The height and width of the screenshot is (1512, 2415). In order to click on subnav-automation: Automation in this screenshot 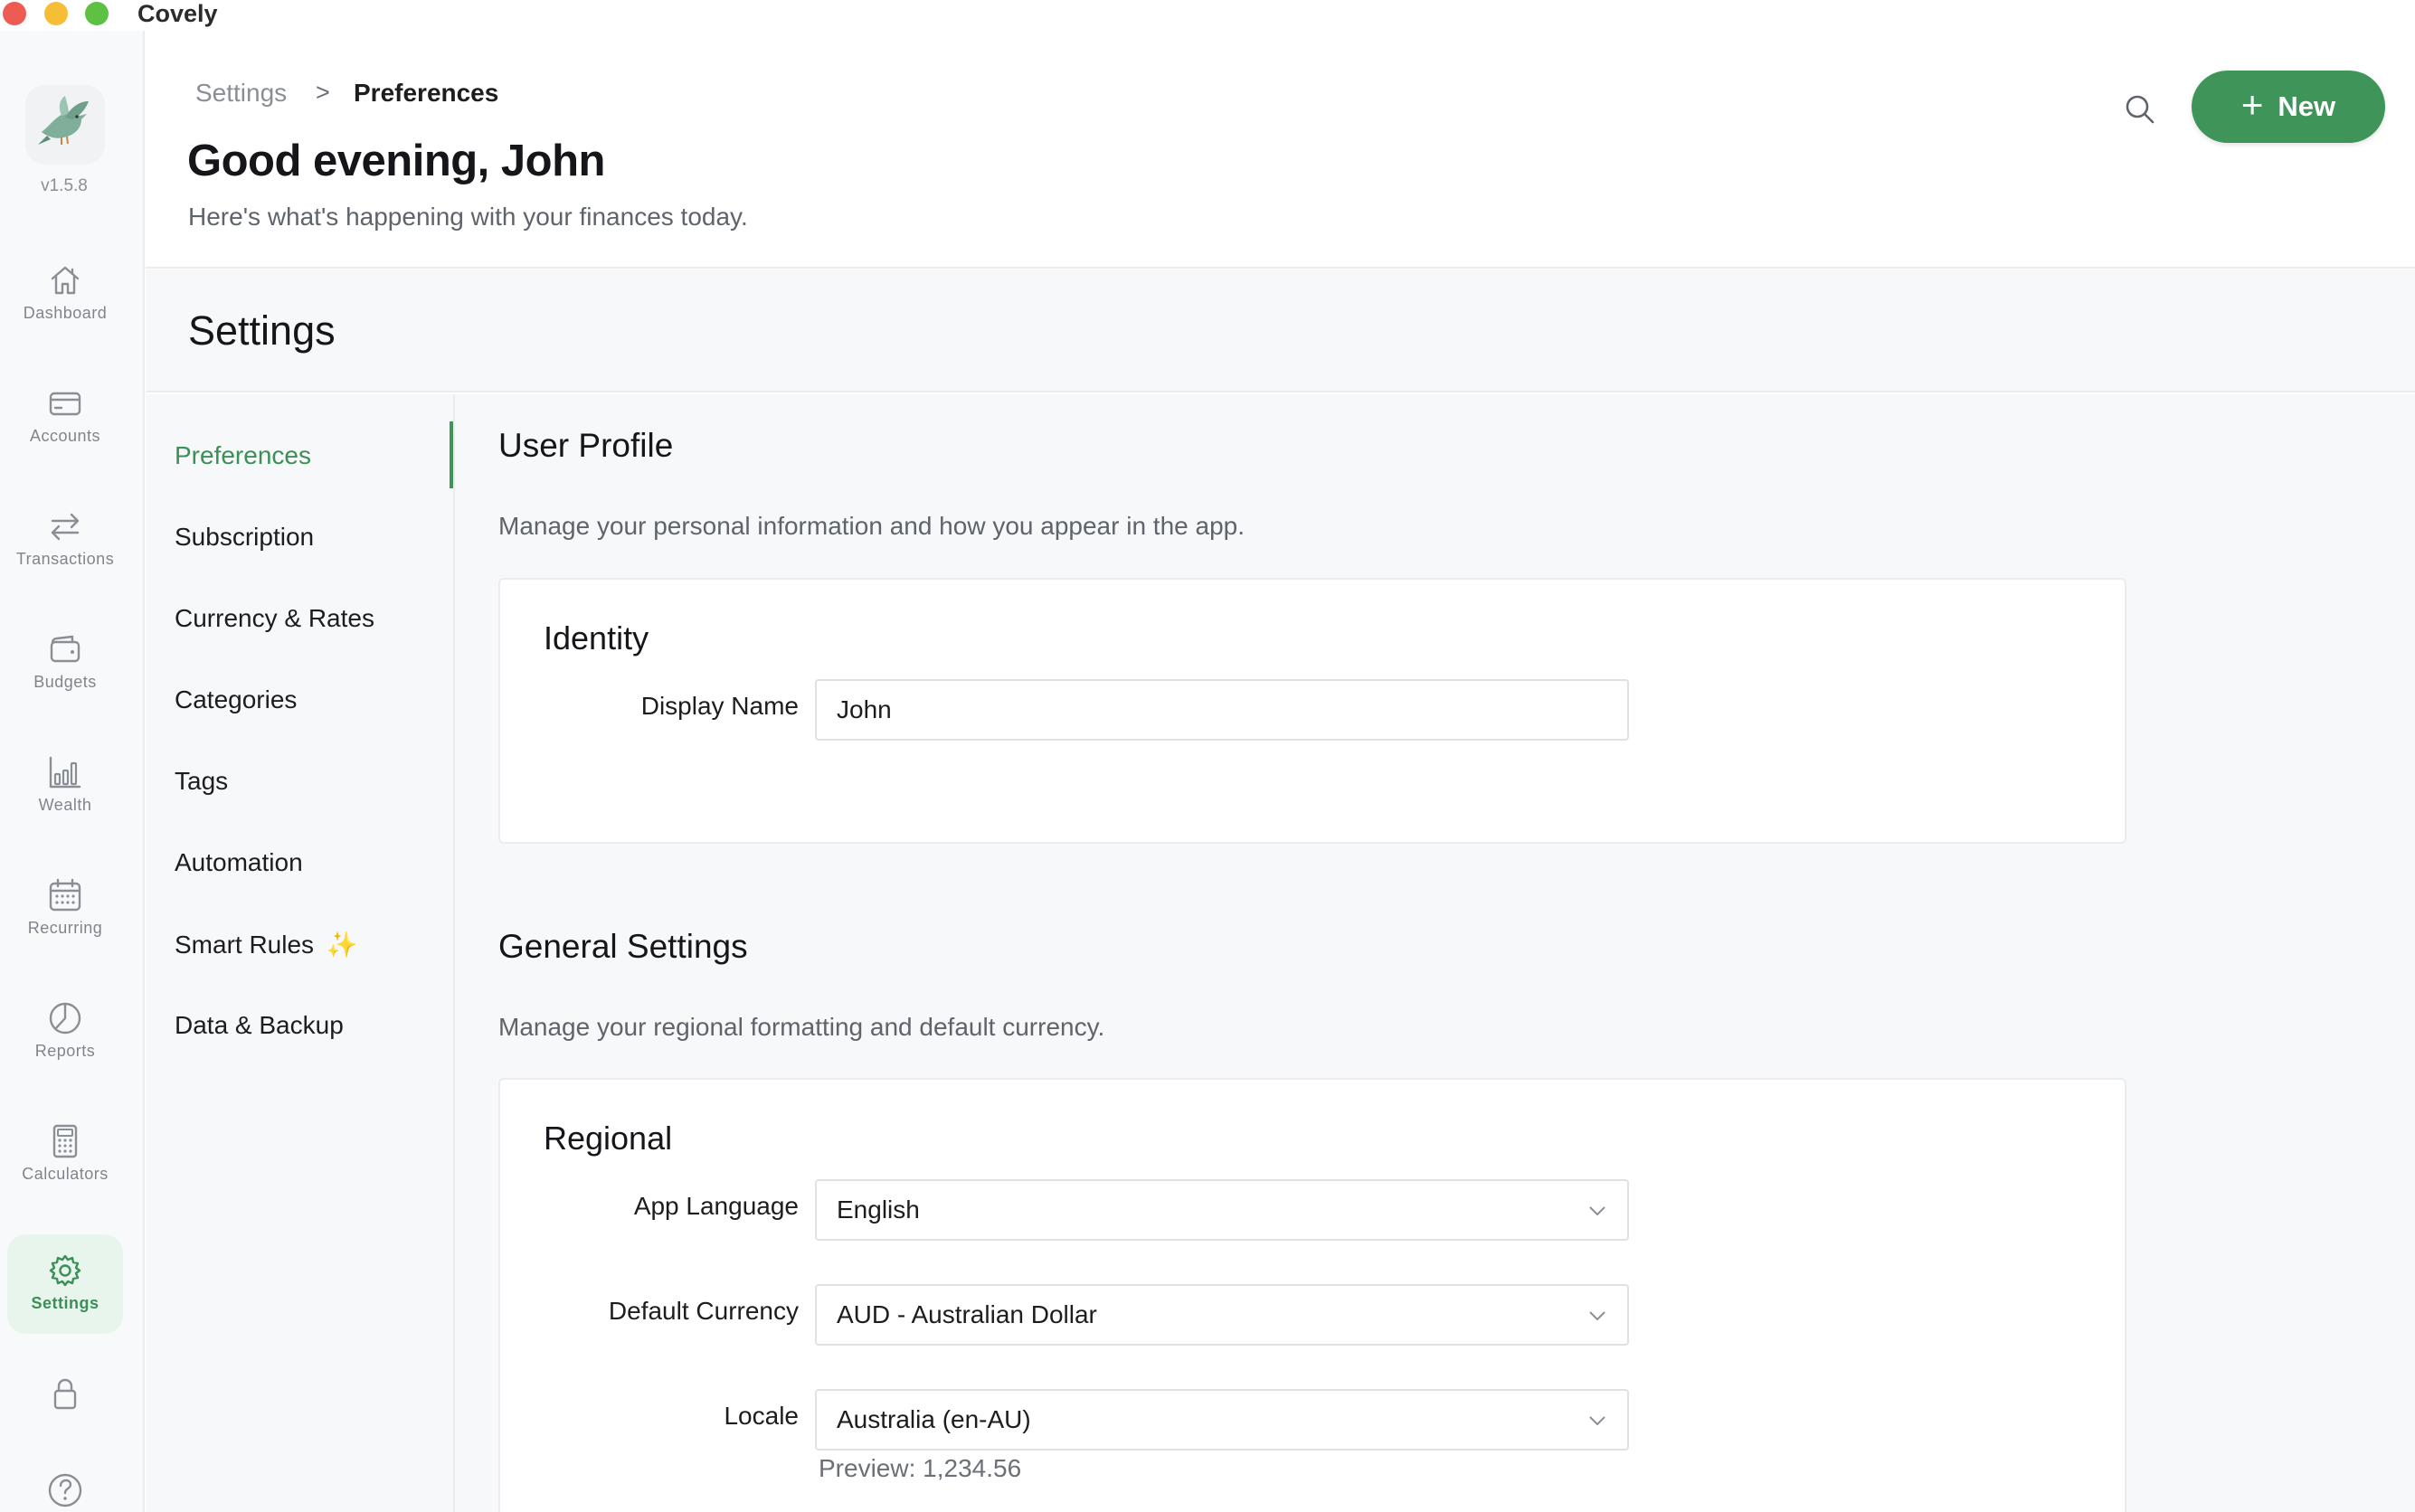, I will do `click(239, 862)`.